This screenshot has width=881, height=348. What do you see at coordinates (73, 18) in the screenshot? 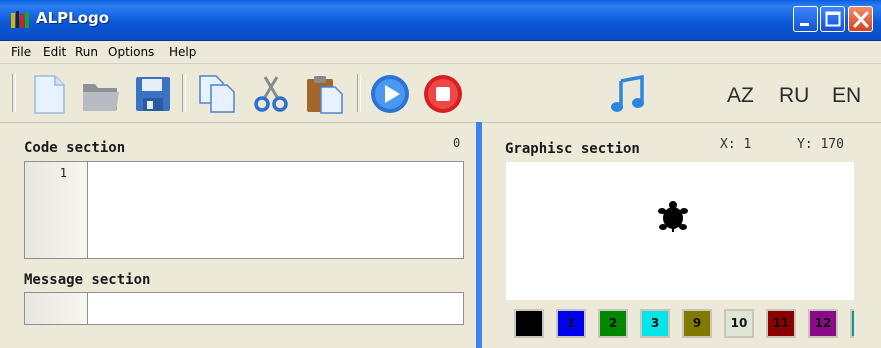
I see `window-title: ALPLogo` at bounding box center [73, 18].